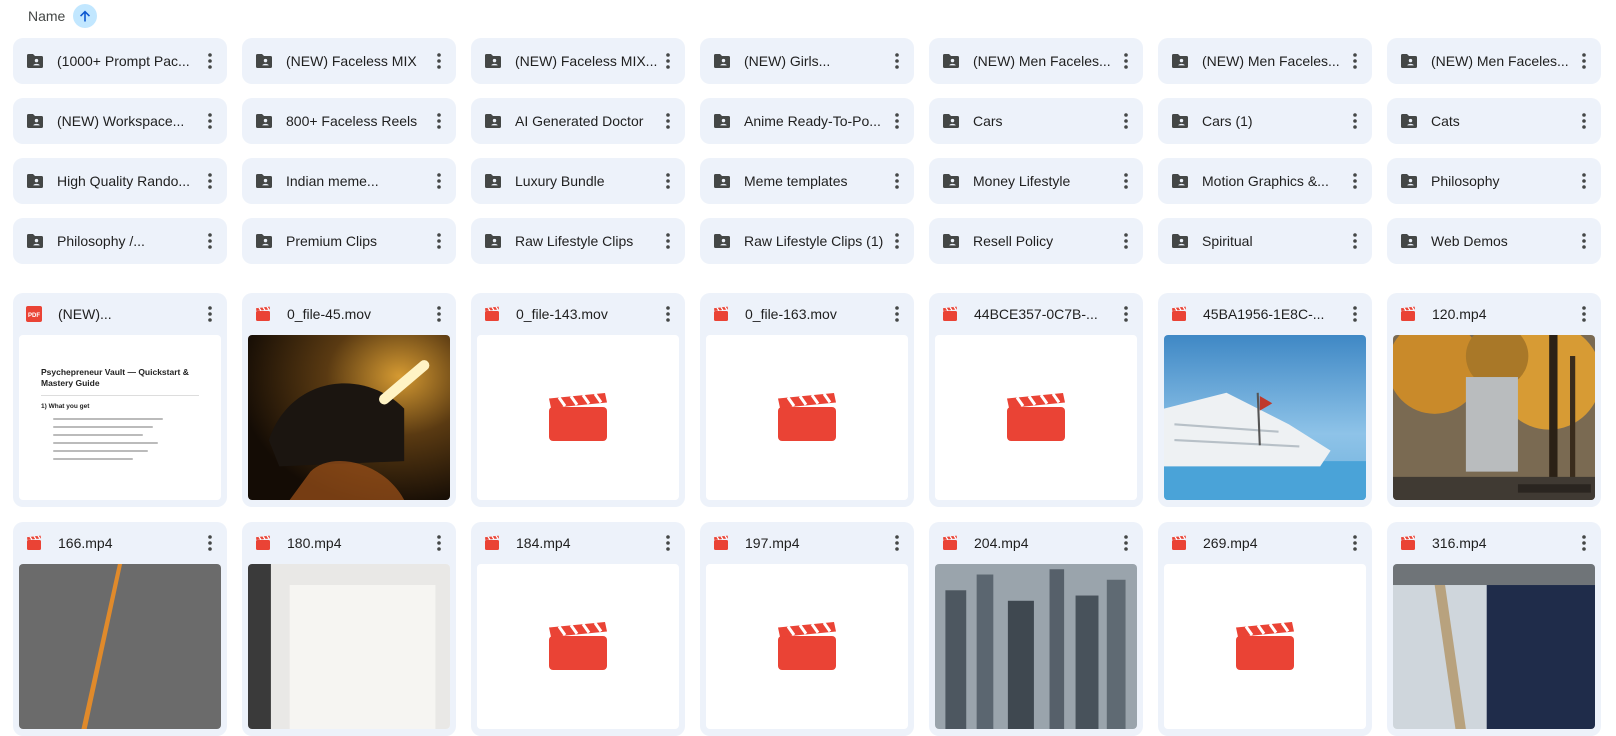 This screenshot has height=736, width=1616. What do you see at coordinates (1265, 121) in the screenshot?
I see `folder-card: Cars (1)` at bounding box center [1265, 121].